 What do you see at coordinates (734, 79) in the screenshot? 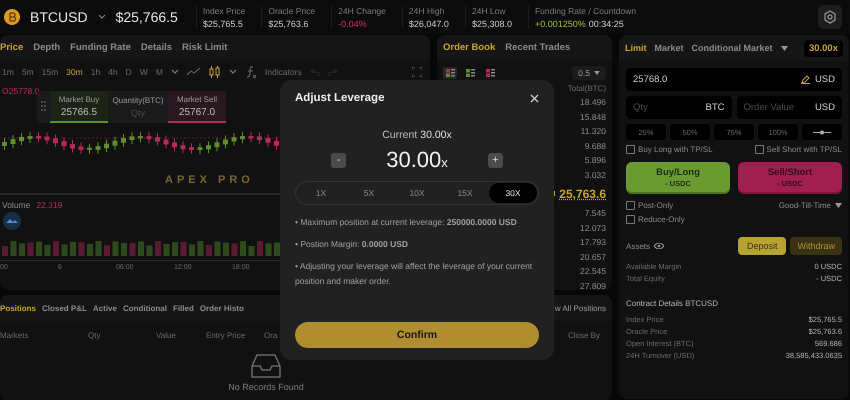
I see `price-field: 25768.0 USD` at bounding box center [734, 79].